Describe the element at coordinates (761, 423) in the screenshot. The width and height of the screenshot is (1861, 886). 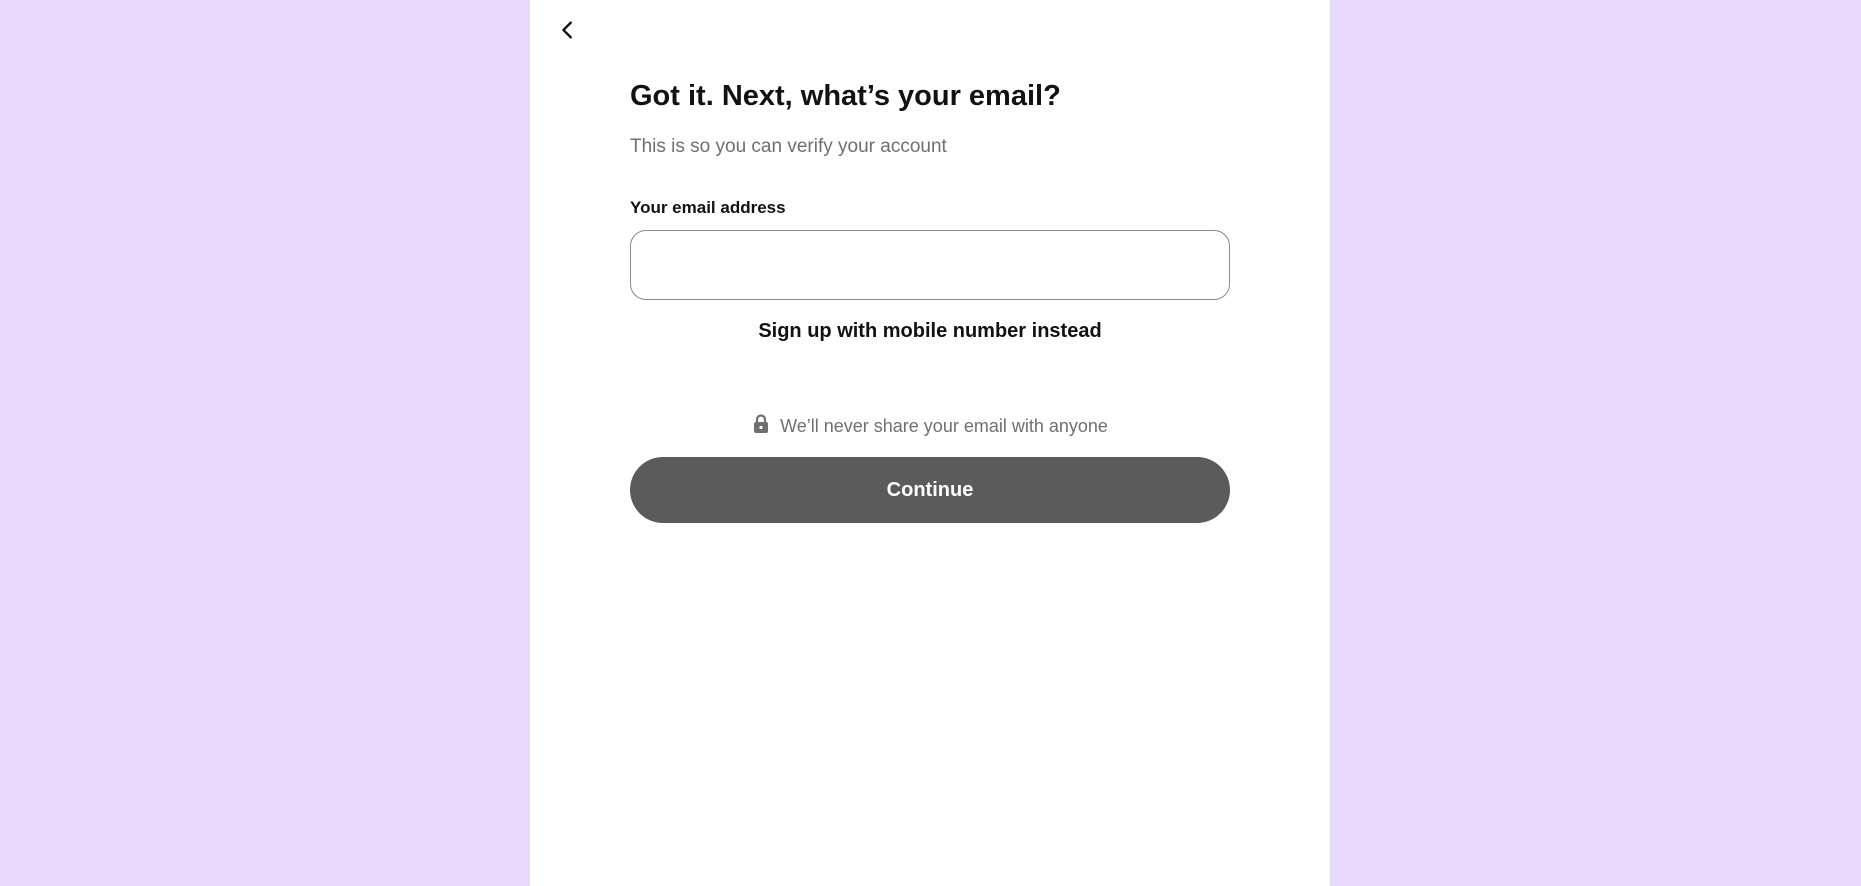
I see `lock-icon` at that location.